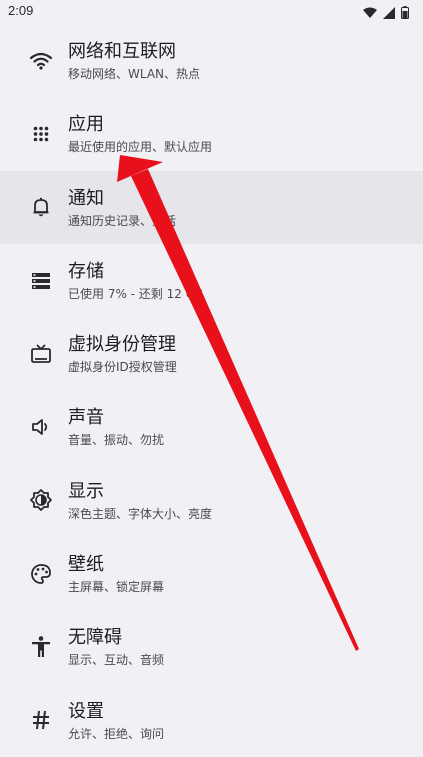 Image resolution: width=423 pixels, height=757 pixels. Describe the element at coordinates (41, 647) in the screenshot. I see `accessibility-icon` at that location.